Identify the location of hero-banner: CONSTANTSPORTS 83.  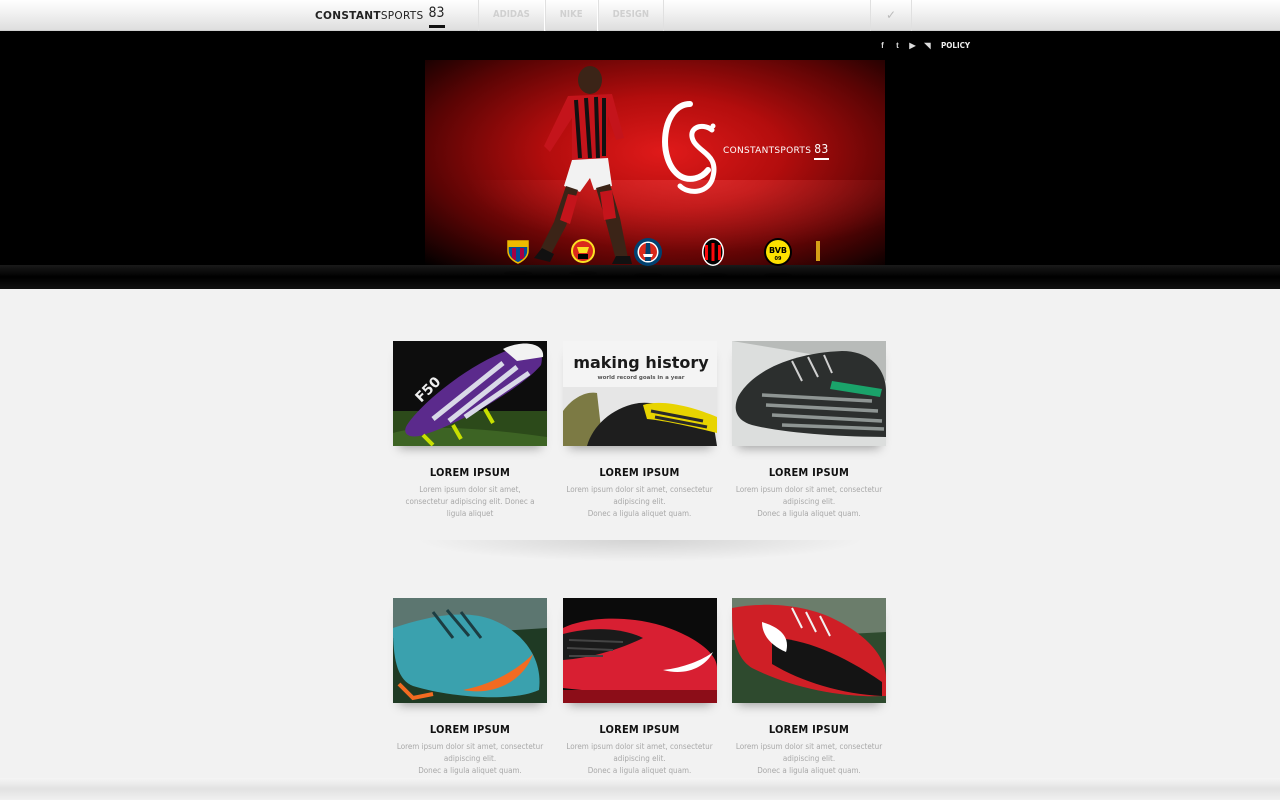
(655, 162).